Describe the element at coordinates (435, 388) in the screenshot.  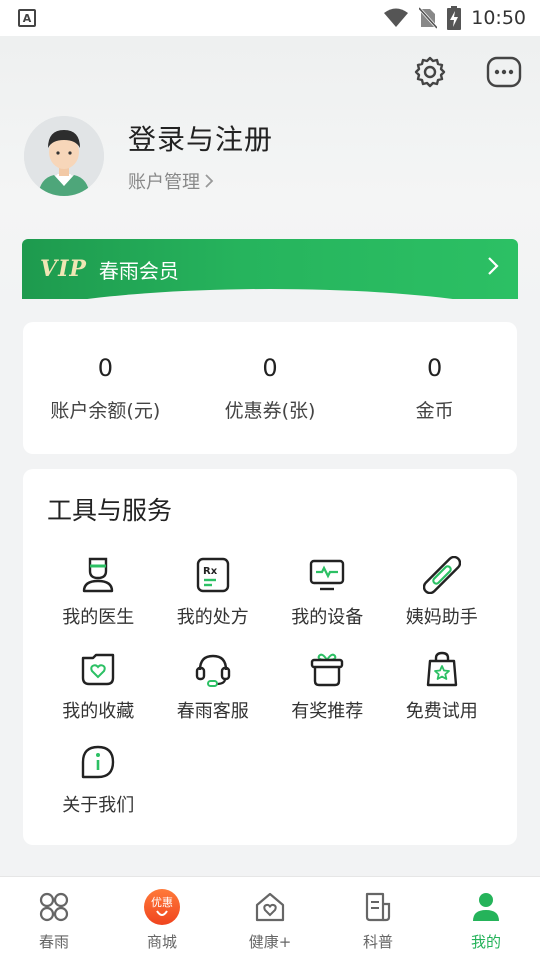
I see `stat-coins: 0 金币` at that location.